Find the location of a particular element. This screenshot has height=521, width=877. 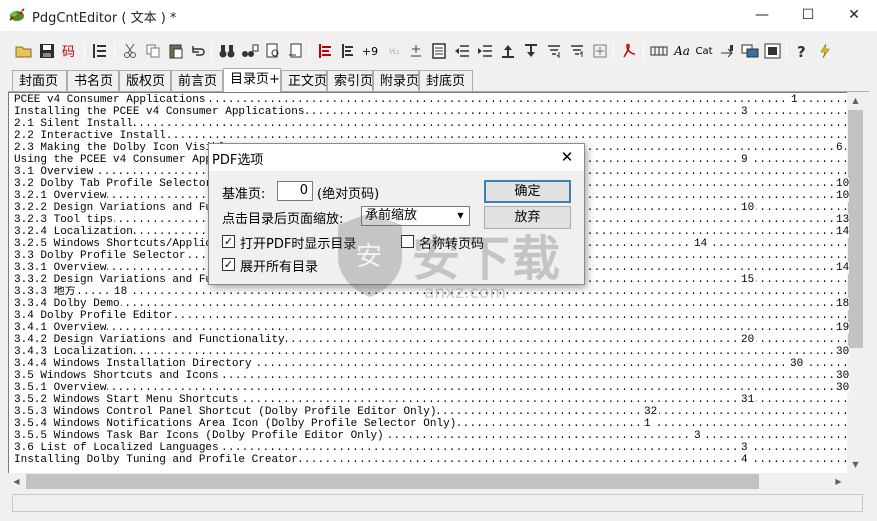

toc-line-page: 14 is located at coordinates (841, 232).